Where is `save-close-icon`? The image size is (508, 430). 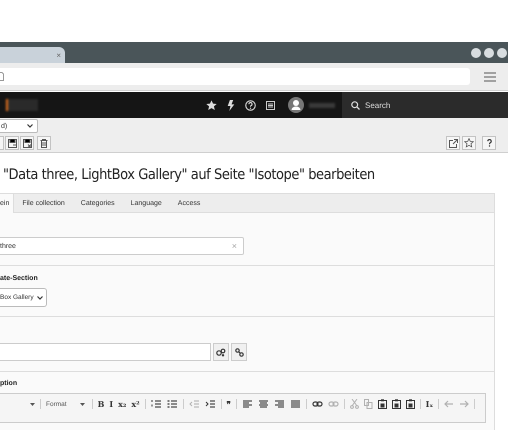
save-close-icon is located at coordinates (27, 143).